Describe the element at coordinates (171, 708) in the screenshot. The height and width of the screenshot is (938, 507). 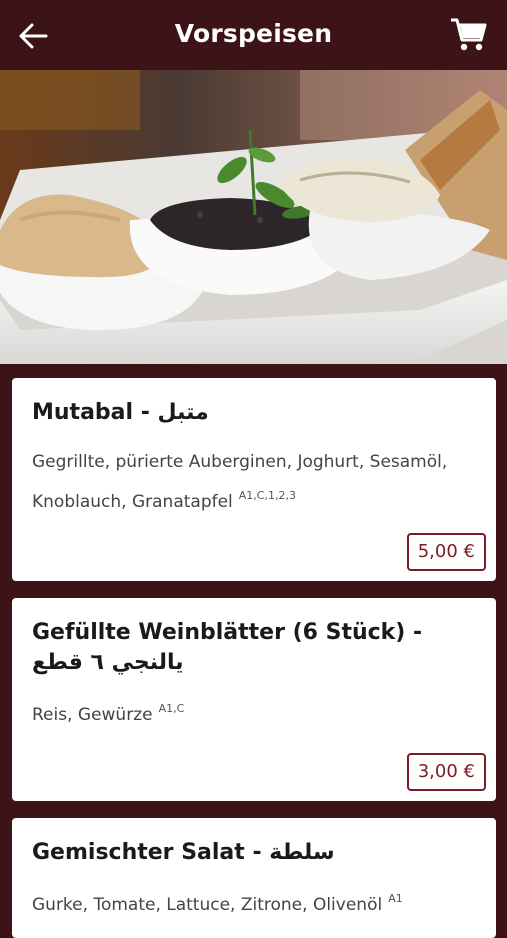
I see `allergen-codes: A1,C` at that location.